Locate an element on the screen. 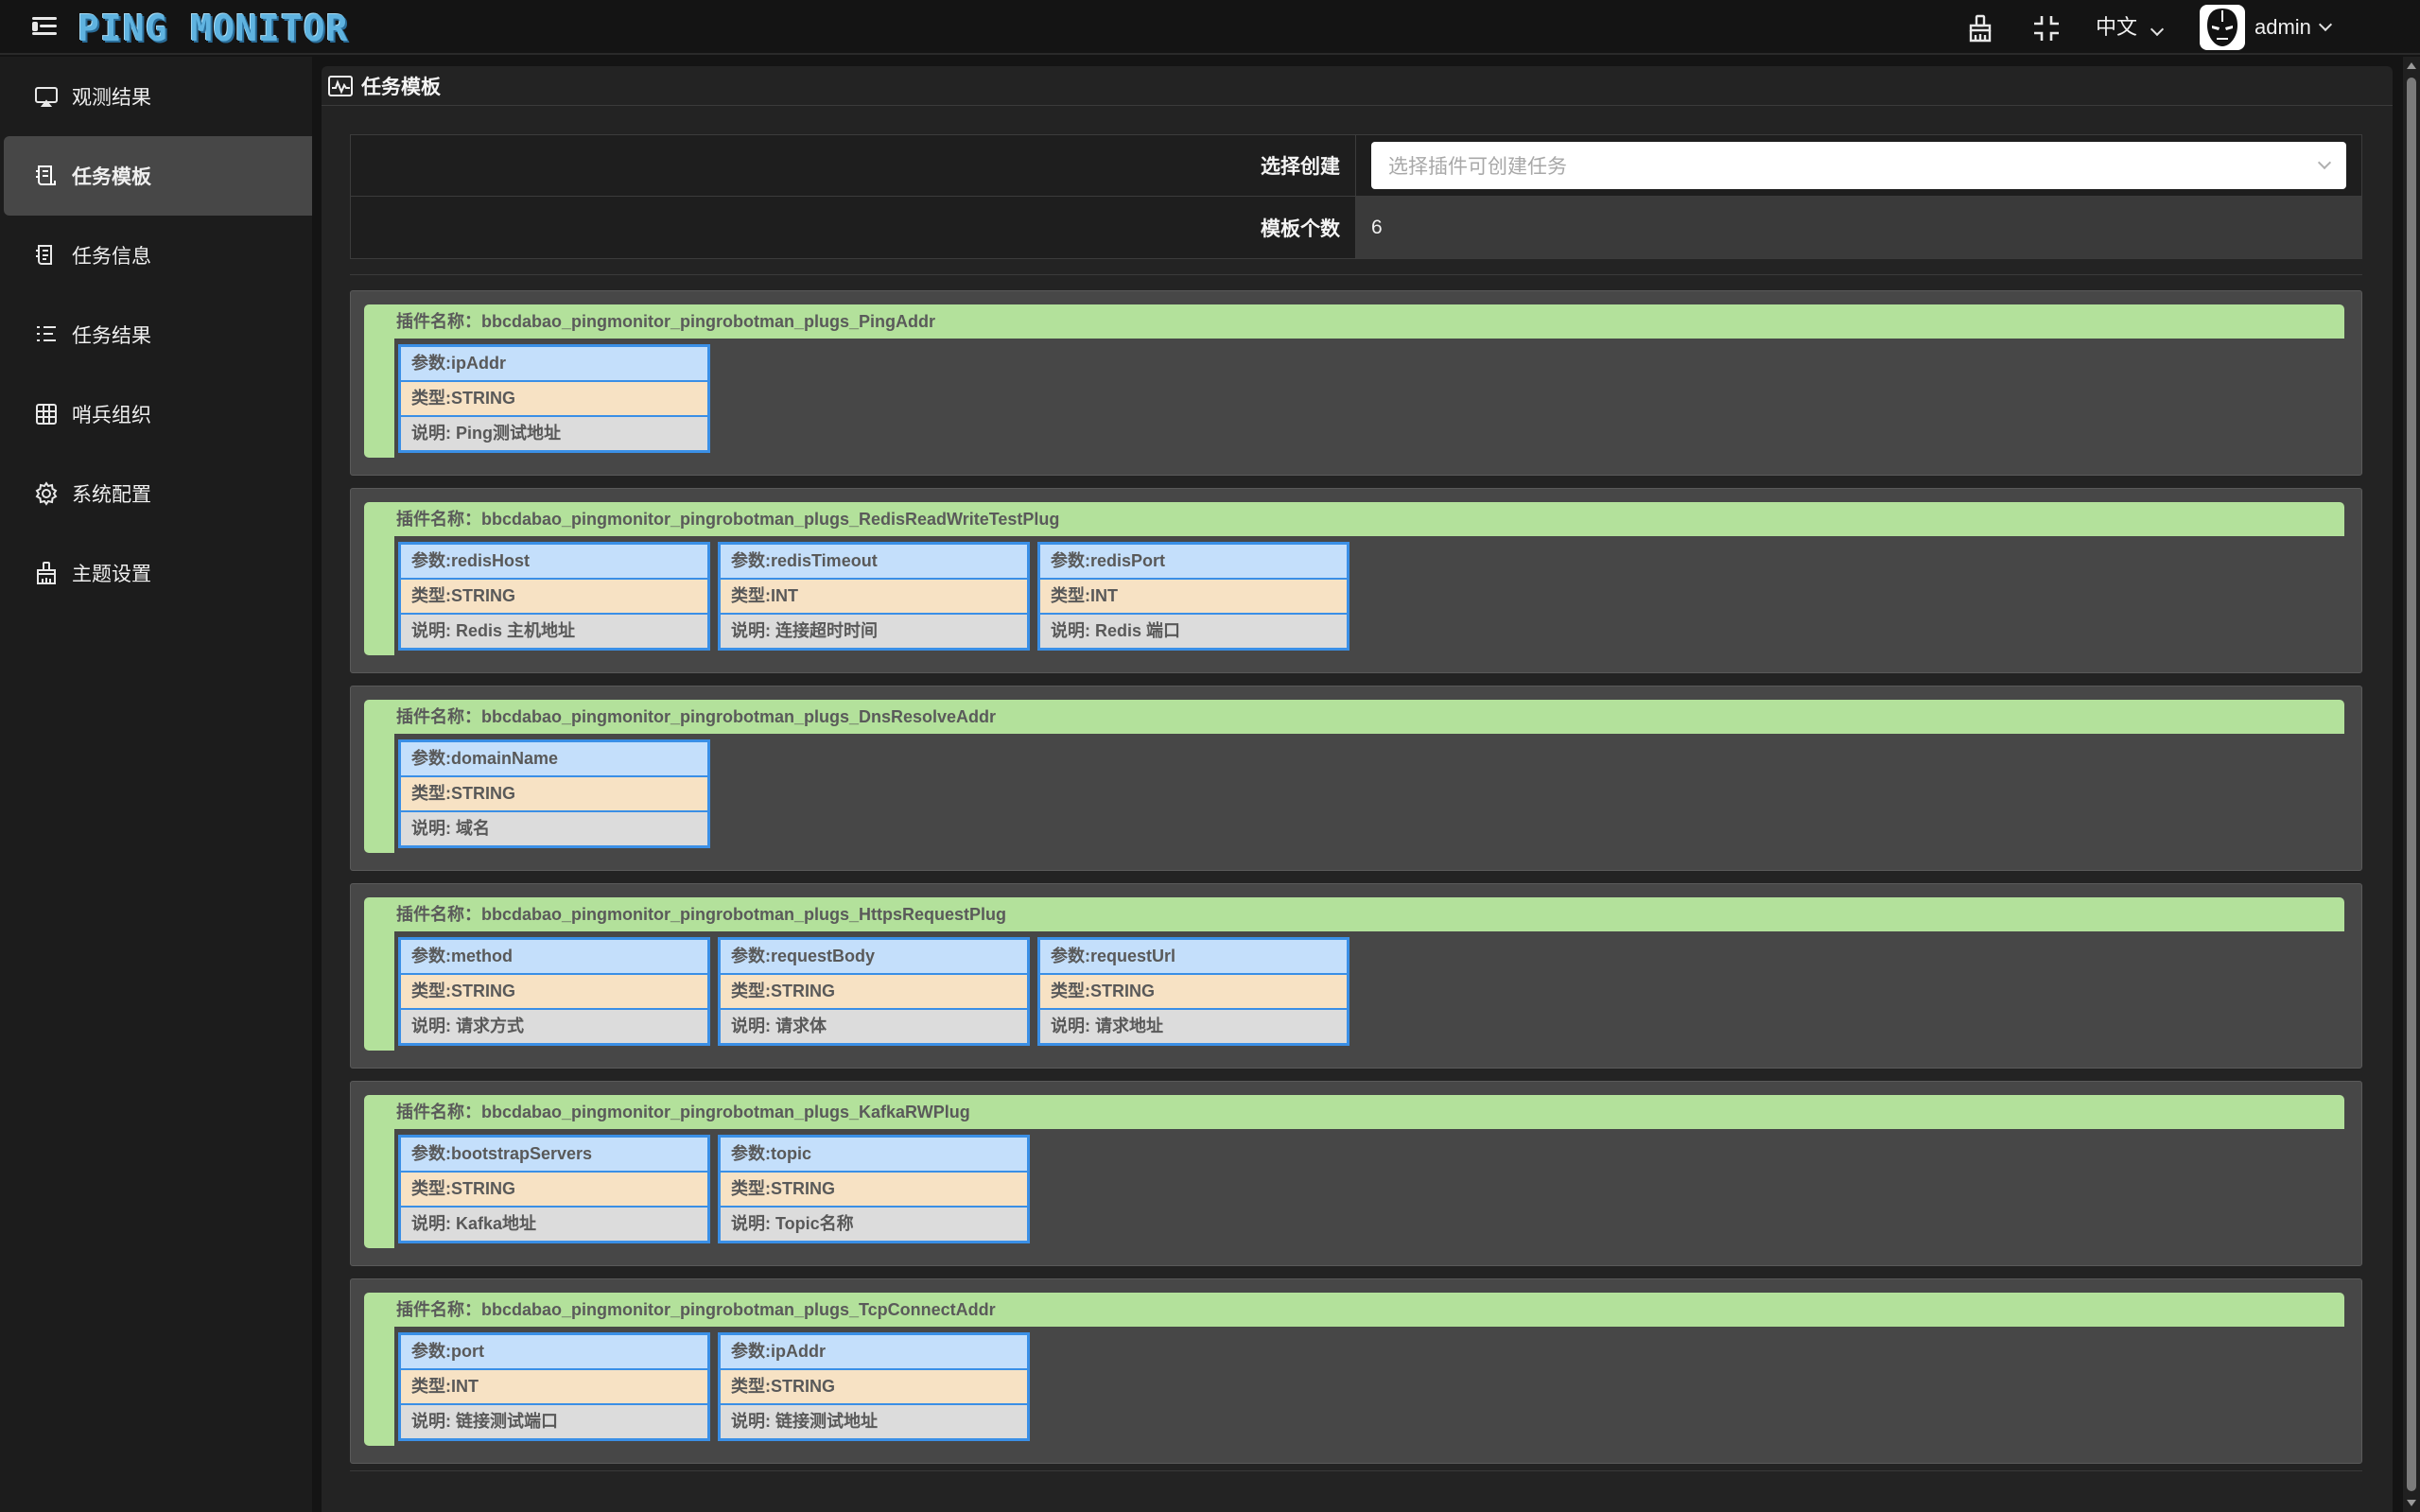  sidebar-item-label: 观测结果 is located at coordinates (111, 98).